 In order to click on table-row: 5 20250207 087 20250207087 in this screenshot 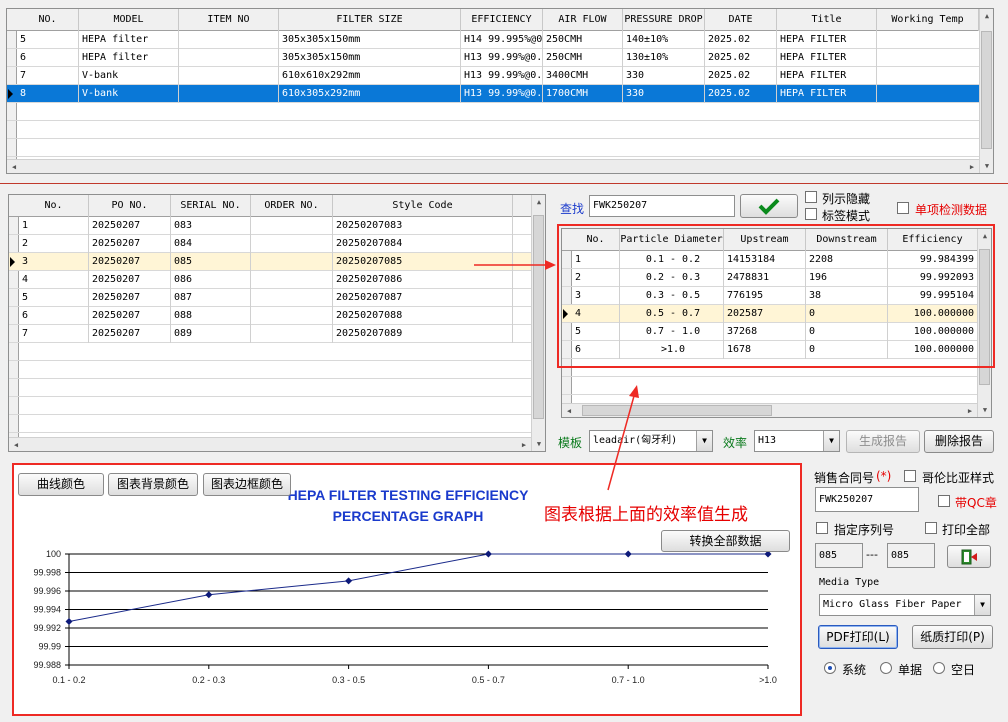, I will do `click(270, 298)`.